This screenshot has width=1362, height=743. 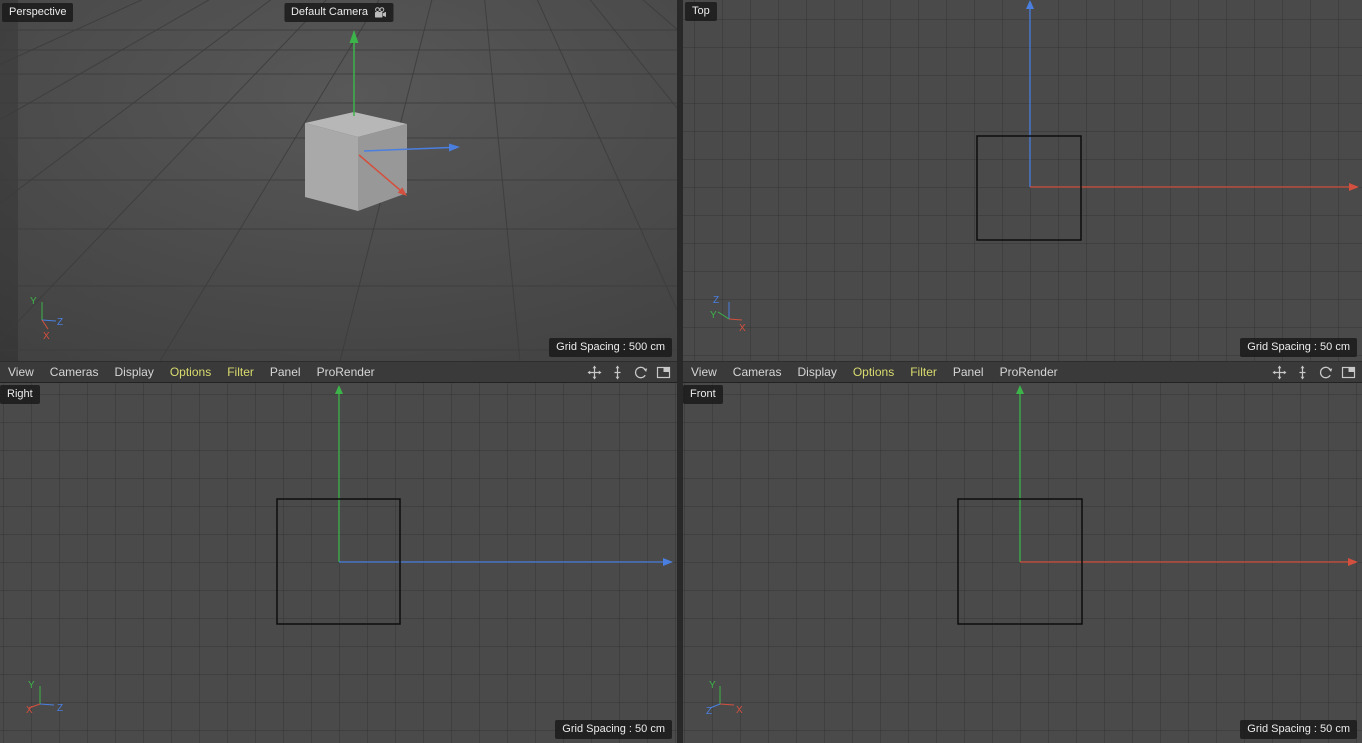 I want to click on axis-indicator: Z Y X, so click(x=728, y=314).